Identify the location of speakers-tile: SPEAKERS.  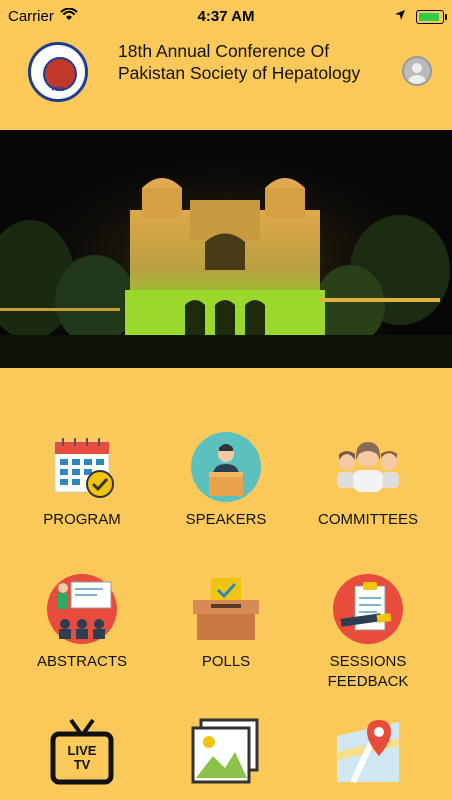
(226, 482).